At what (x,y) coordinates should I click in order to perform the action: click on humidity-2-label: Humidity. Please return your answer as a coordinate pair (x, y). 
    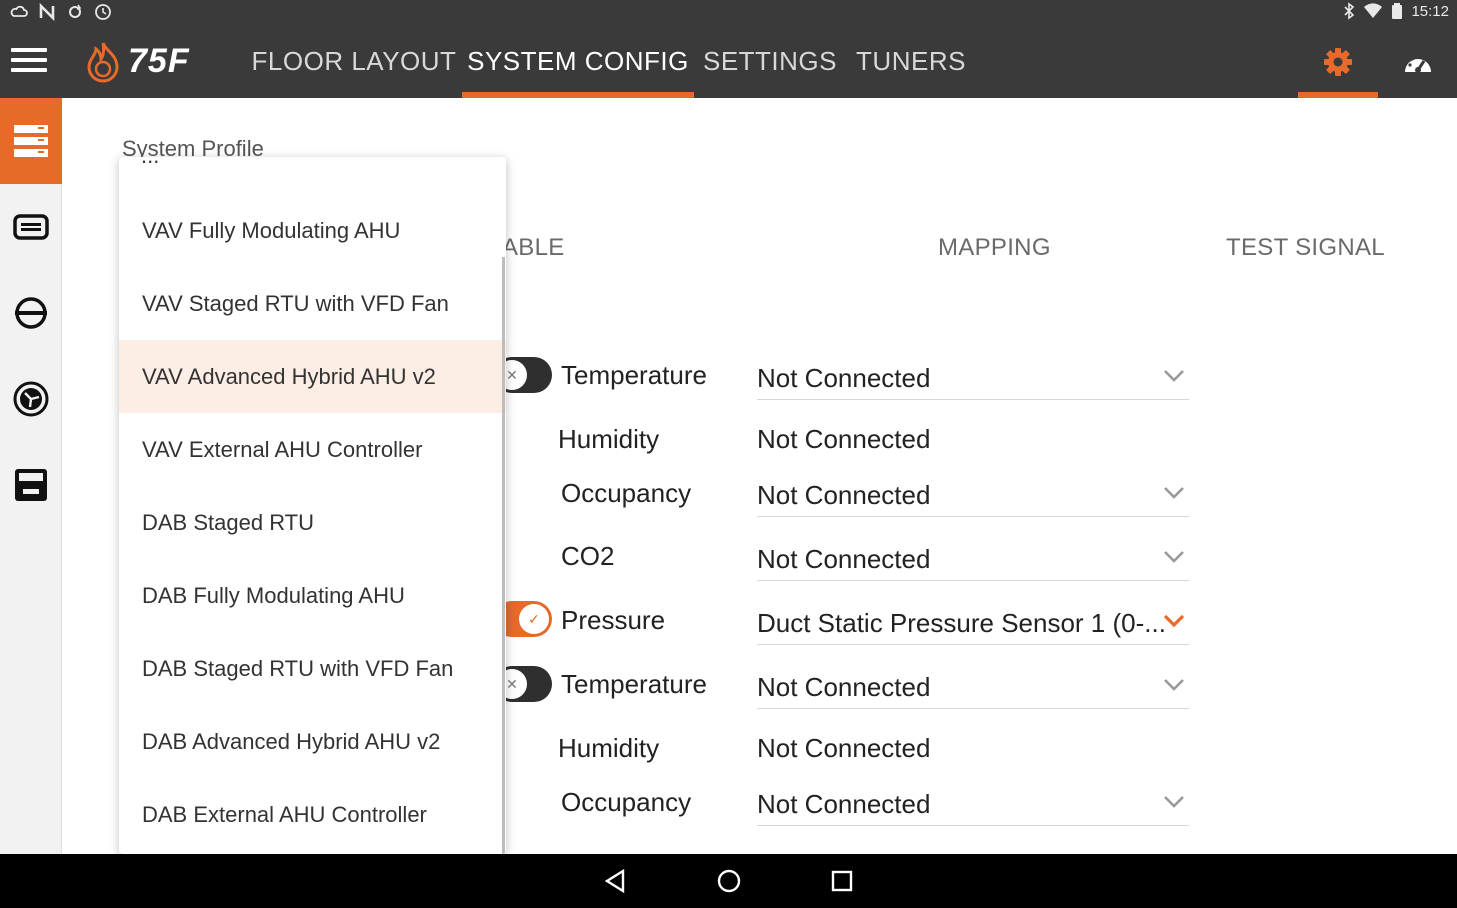
    Looking at the image, I should click on (609, 748).